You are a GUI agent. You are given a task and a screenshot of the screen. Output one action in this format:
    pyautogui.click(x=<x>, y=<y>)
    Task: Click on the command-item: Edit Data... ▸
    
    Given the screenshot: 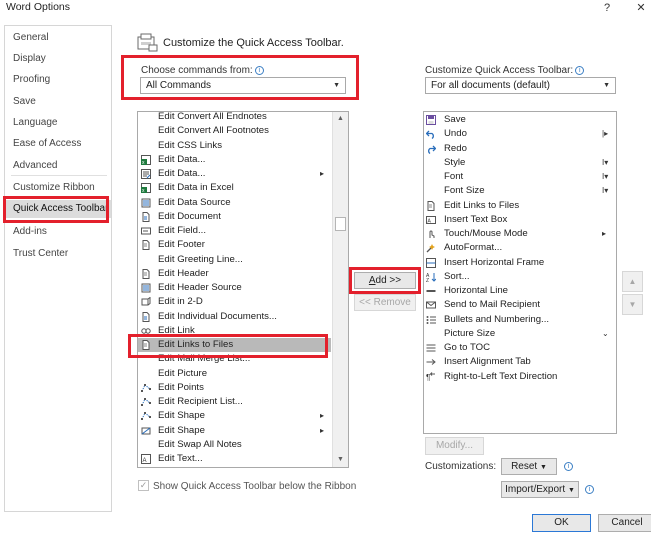 What is the action you would take?
    pyautogui.click(x=234, y=174)
    